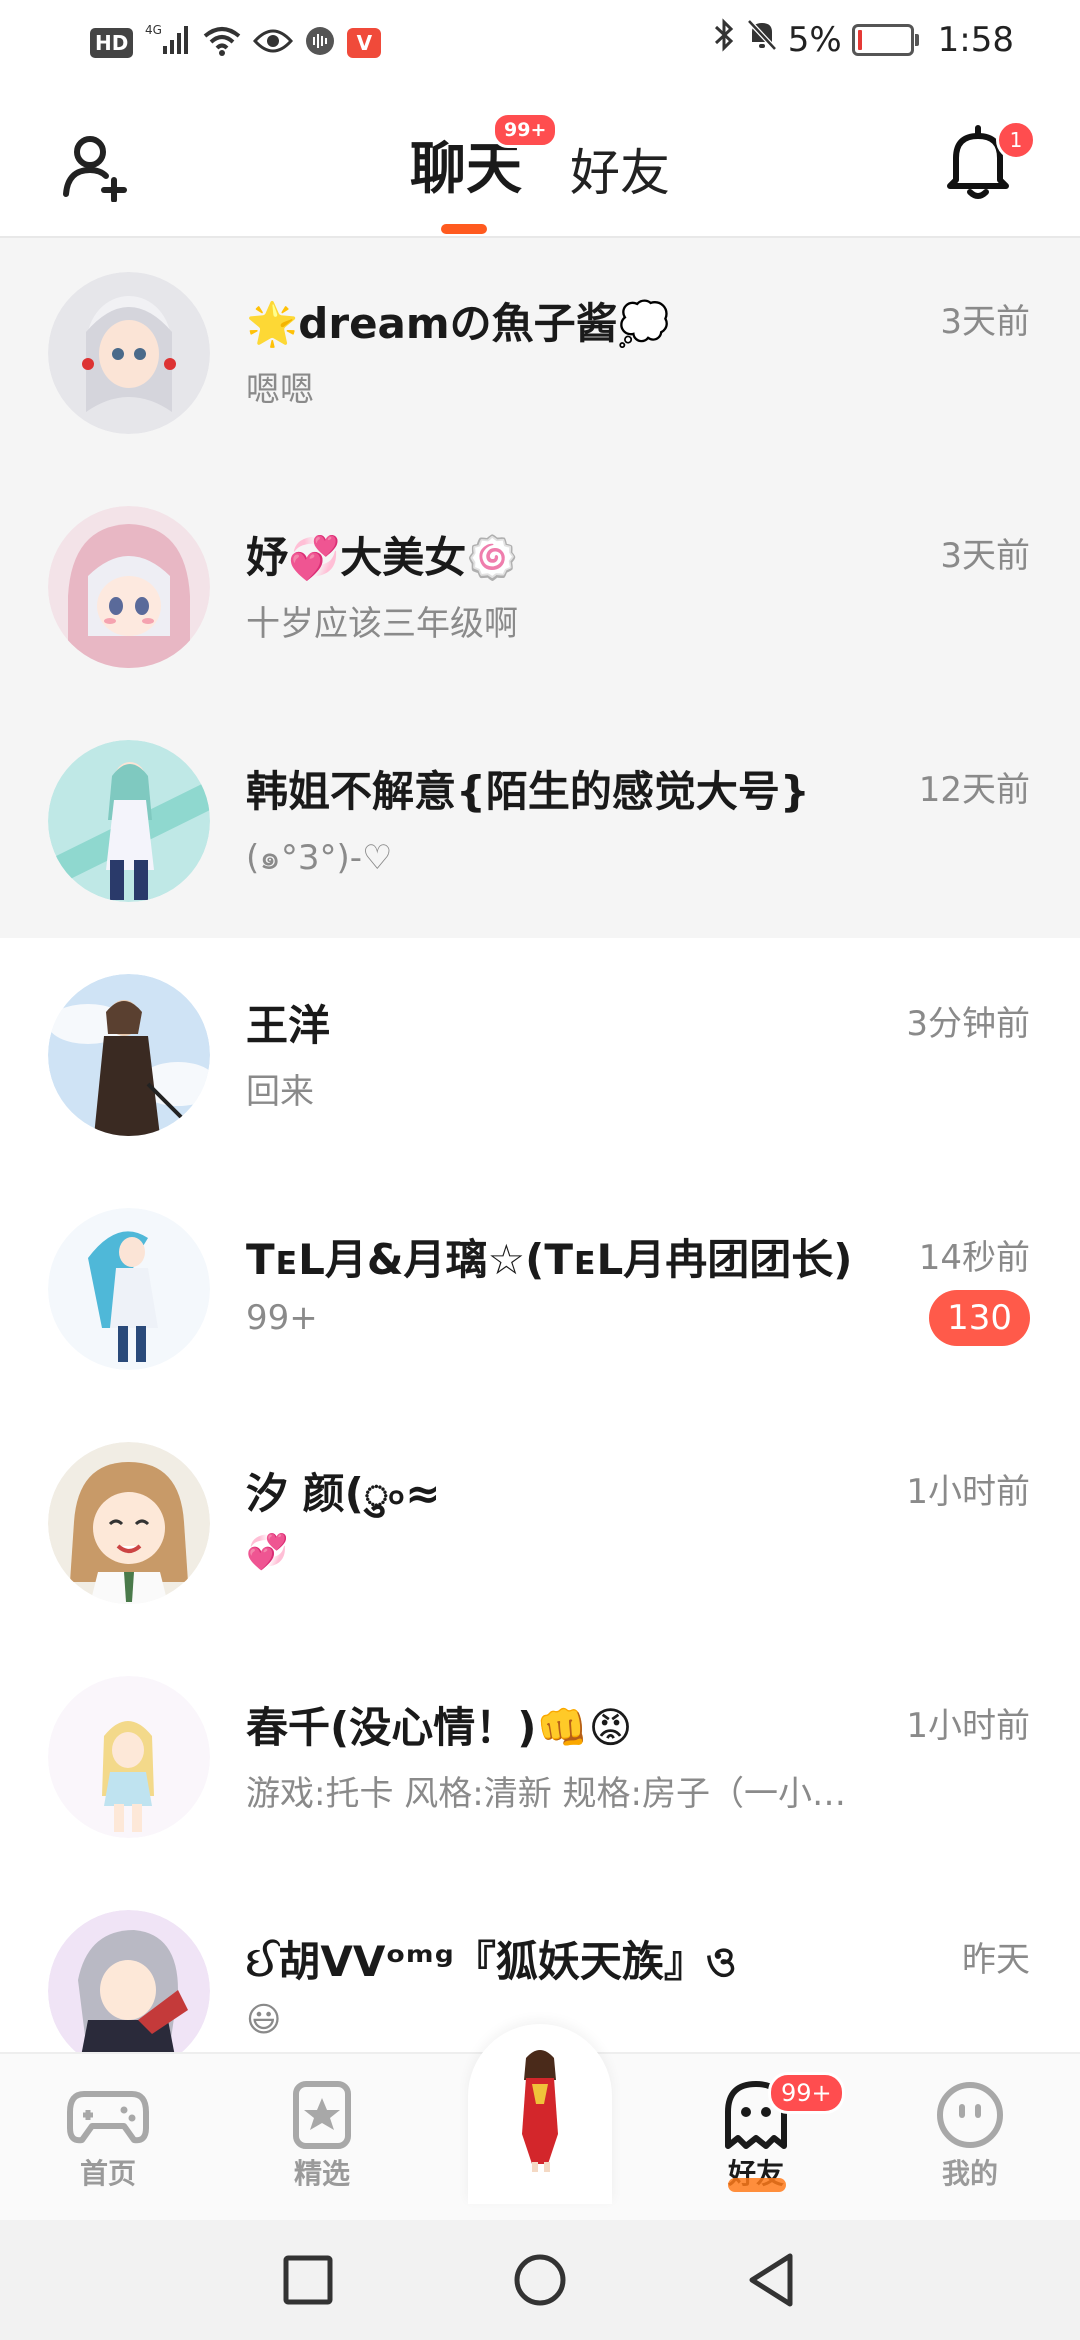 The width and height of the screenshot is (1080, 2340). I want to click on contact-name: 汐 颜(ु৹≈, so click(343, 1493).